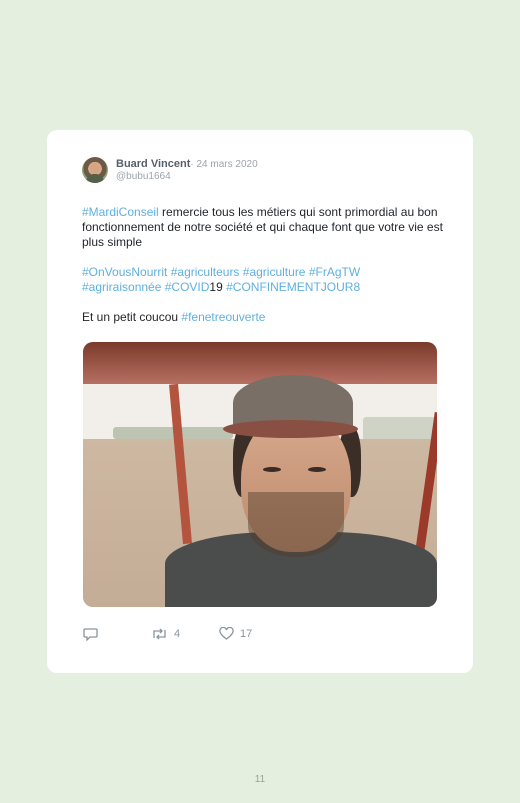 This screenshot has width=520, height=803. I want to click on retweet-button: 4, so click(165, 634).